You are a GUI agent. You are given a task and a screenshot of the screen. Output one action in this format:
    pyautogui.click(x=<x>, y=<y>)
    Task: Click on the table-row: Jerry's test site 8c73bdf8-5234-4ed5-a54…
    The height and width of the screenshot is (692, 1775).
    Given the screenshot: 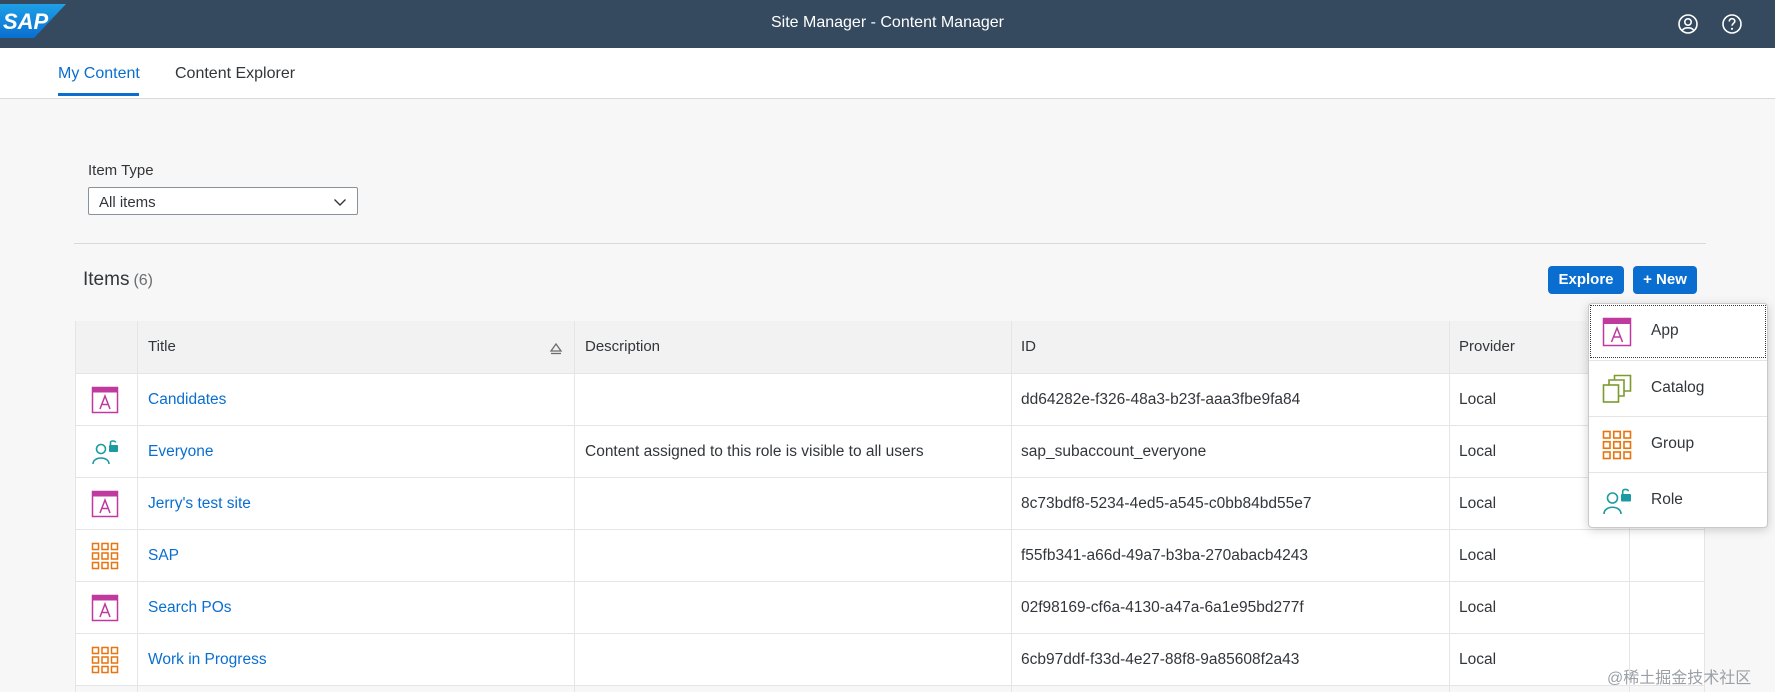 What is the action you would take?
    pyautogui.click(x=890, y=504)
    